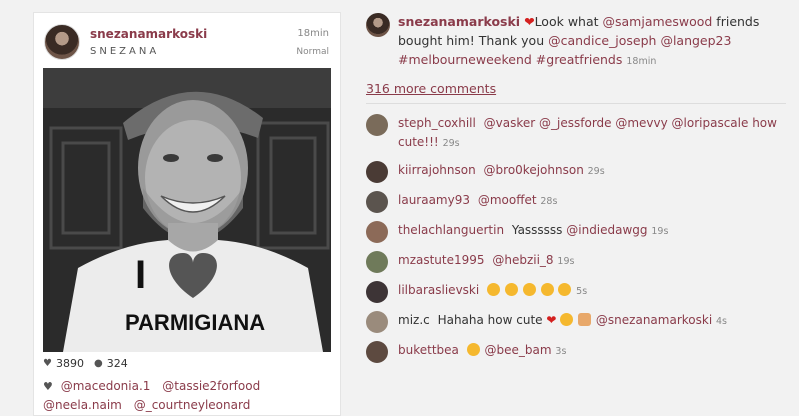 Image resolution: width=799 pixels, height=416 pixels. Describe the element at coordinates (579, 59) in the screenshot. I see `hashtag-link: #greatfriends` at that location.